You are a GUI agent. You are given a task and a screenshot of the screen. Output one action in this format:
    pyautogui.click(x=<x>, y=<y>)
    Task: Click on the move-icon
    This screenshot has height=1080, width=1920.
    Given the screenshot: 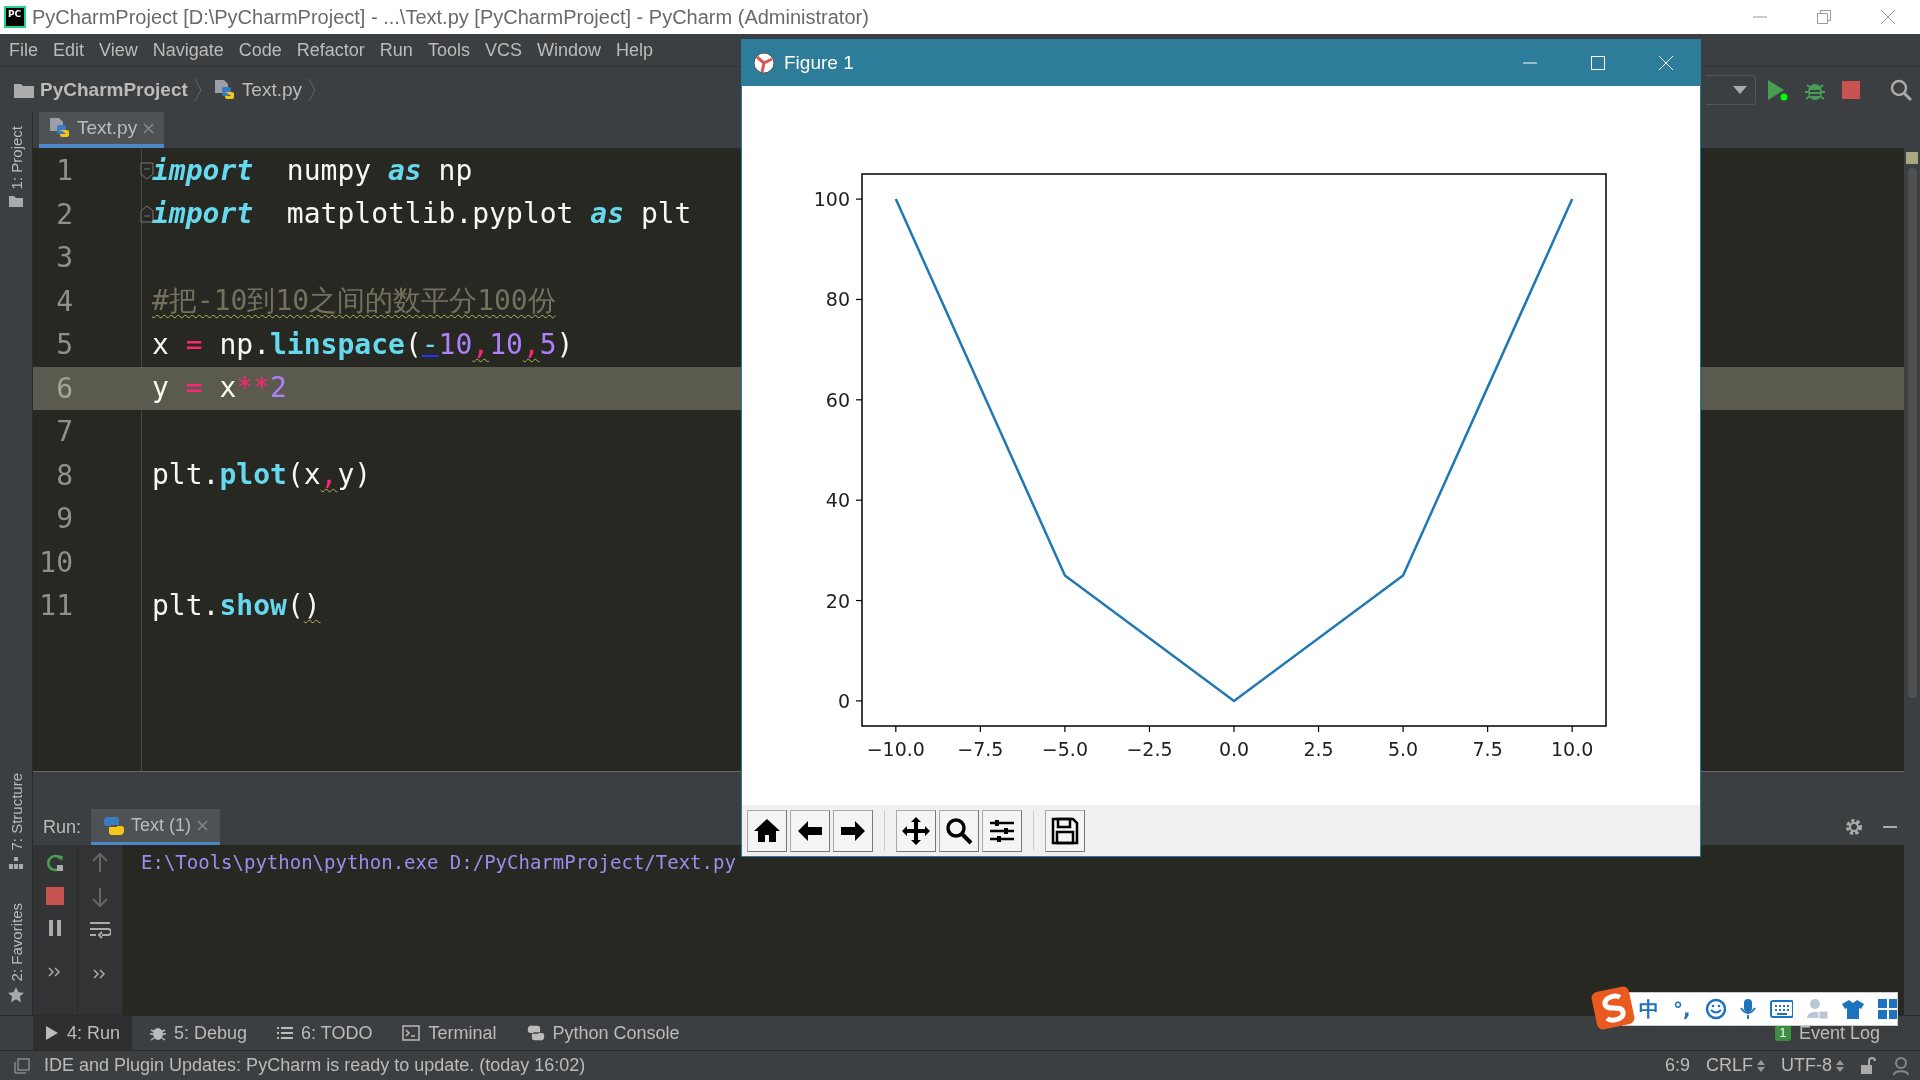 What is the action you would take?
    pyautogui.click(x=916, y=830)
    